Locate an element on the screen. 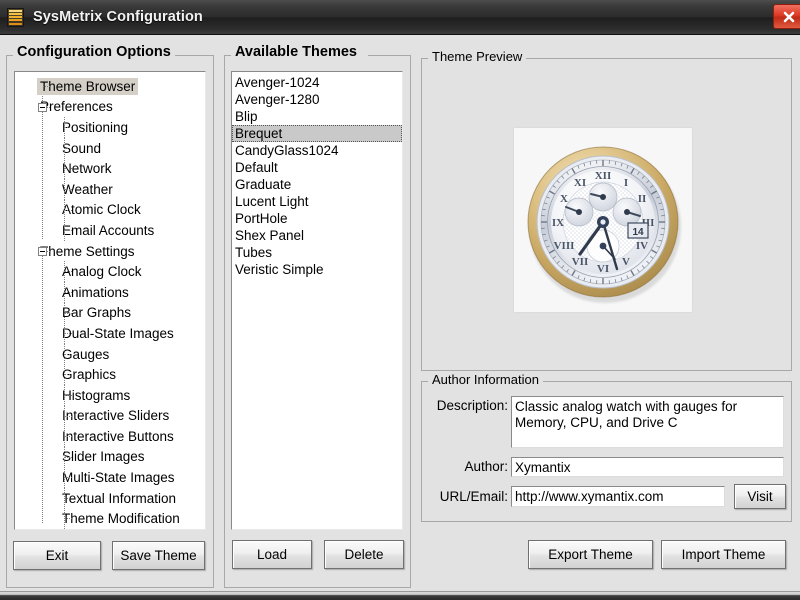  tree-item-network: Network is located at coordinates (110, 169).